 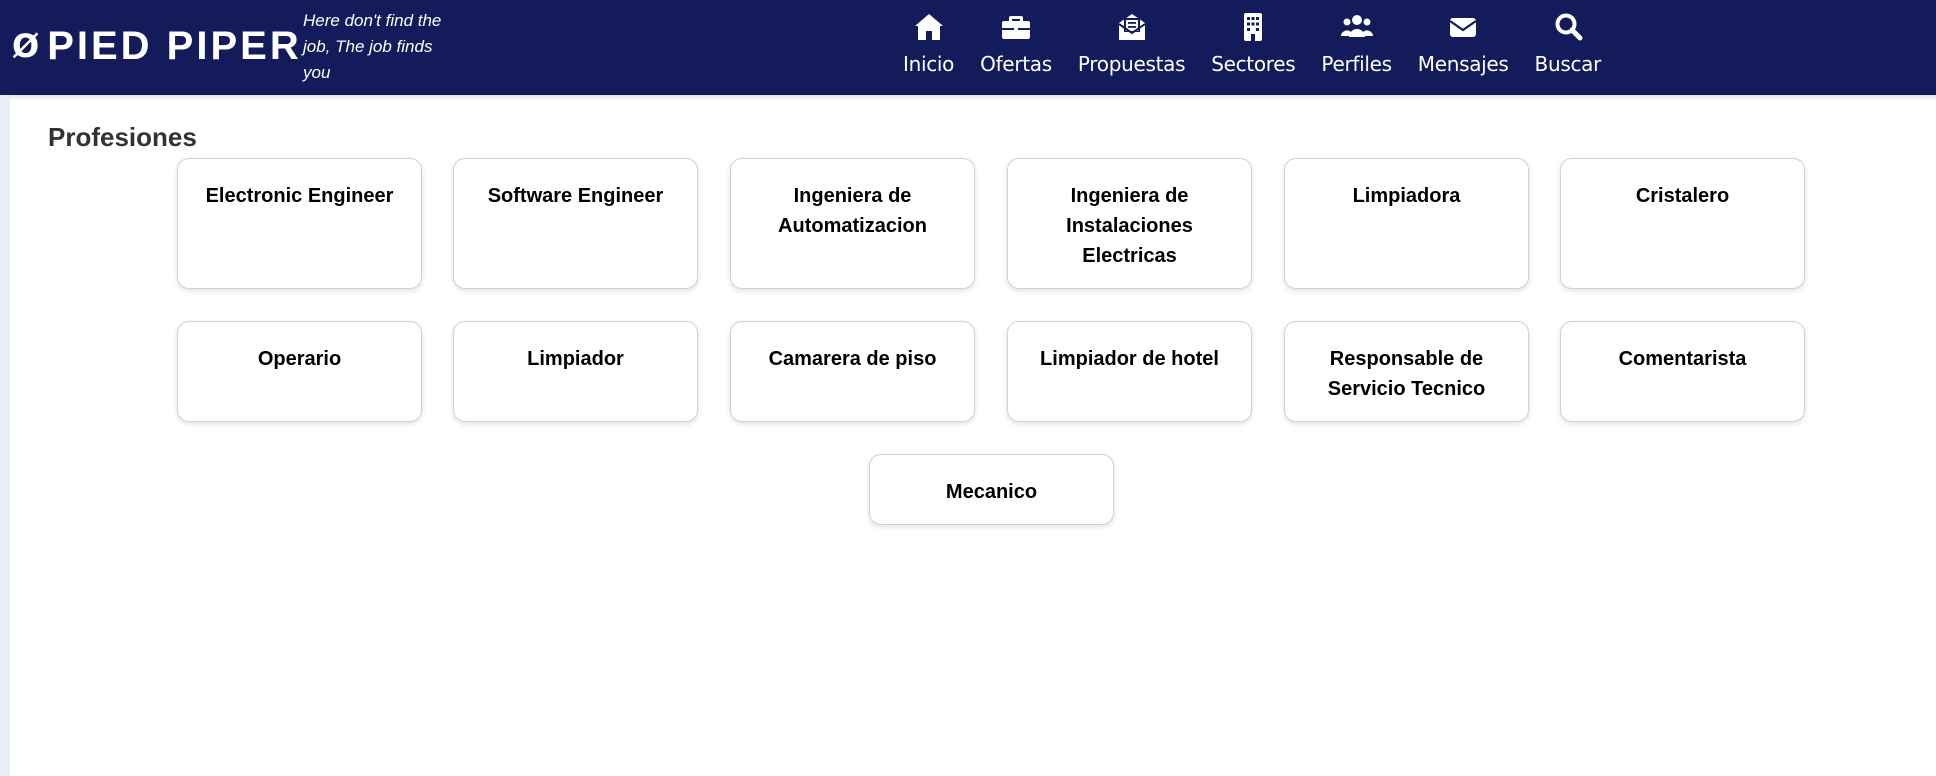 I want to click on profession-label: Comentarista, so click(x=1682, y=359).